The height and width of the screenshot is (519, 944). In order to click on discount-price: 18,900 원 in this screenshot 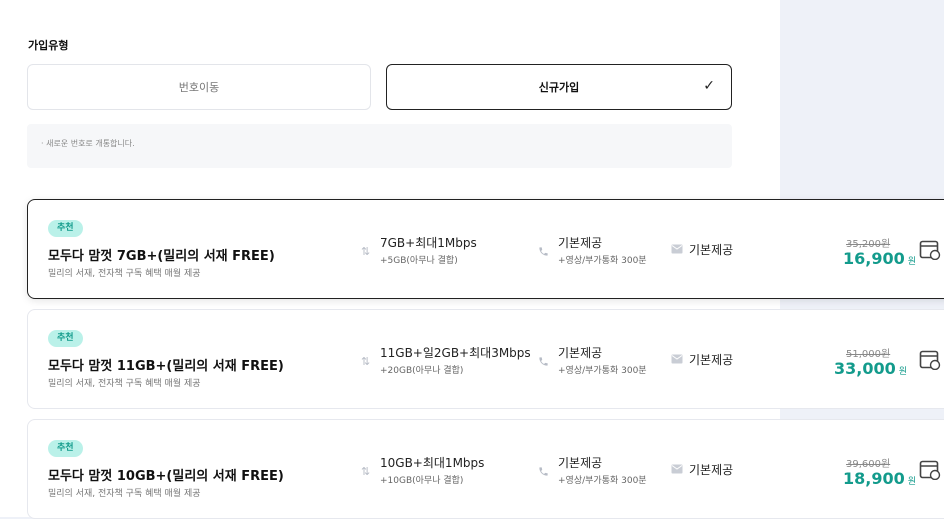, I will do `click(879, 478)`.